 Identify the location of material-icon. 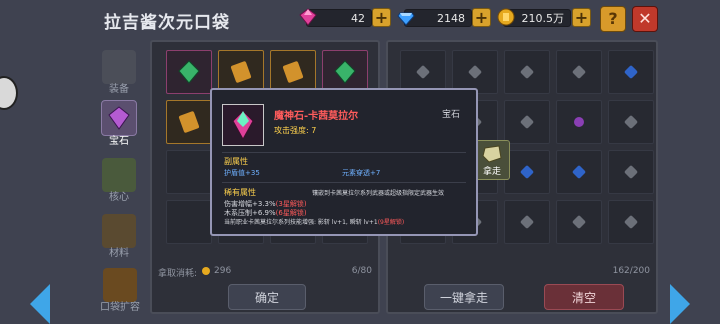
(119, 231).